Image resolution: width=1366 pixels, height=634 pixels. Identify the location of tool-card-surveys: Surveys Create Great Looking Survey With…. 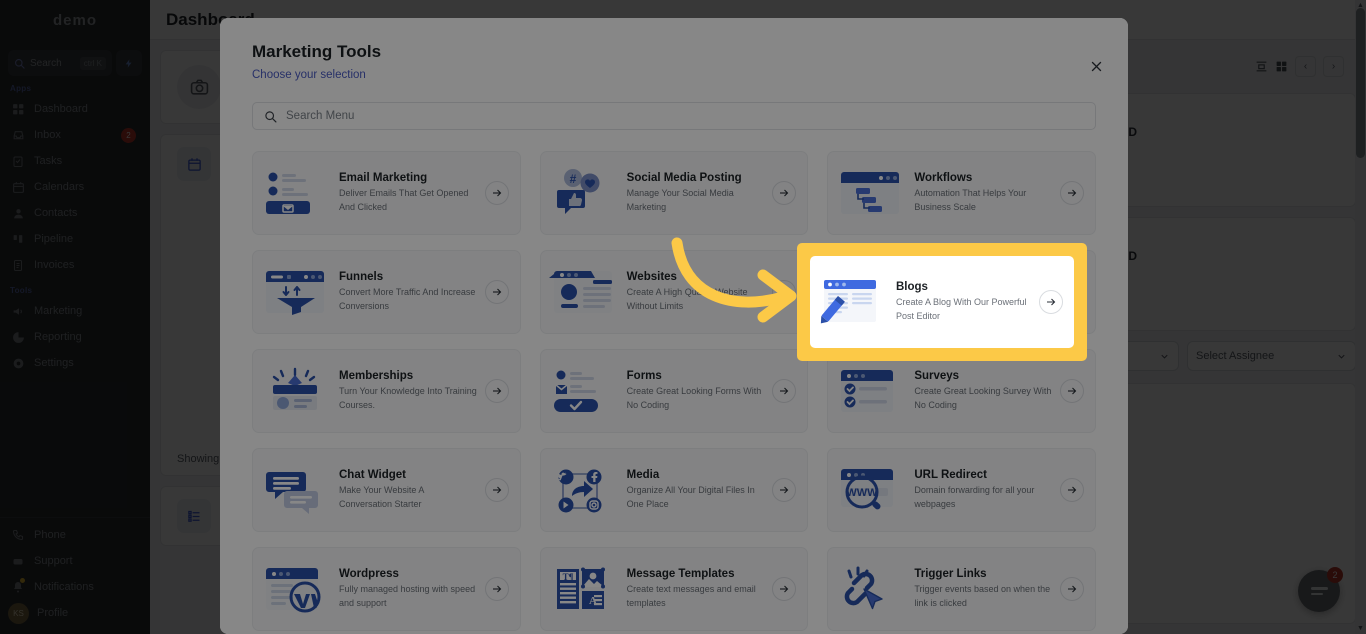
(961, 391).